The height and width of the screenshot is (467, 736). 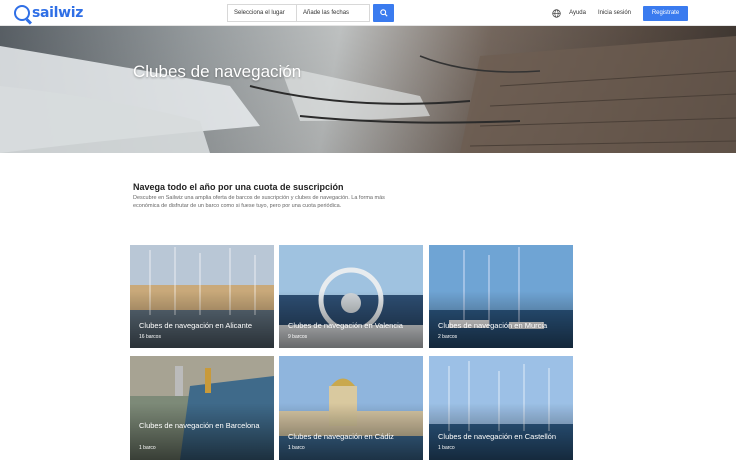 I want to click on card-title: Clubes de navegación en Alicante, so click(x=195, y=325).